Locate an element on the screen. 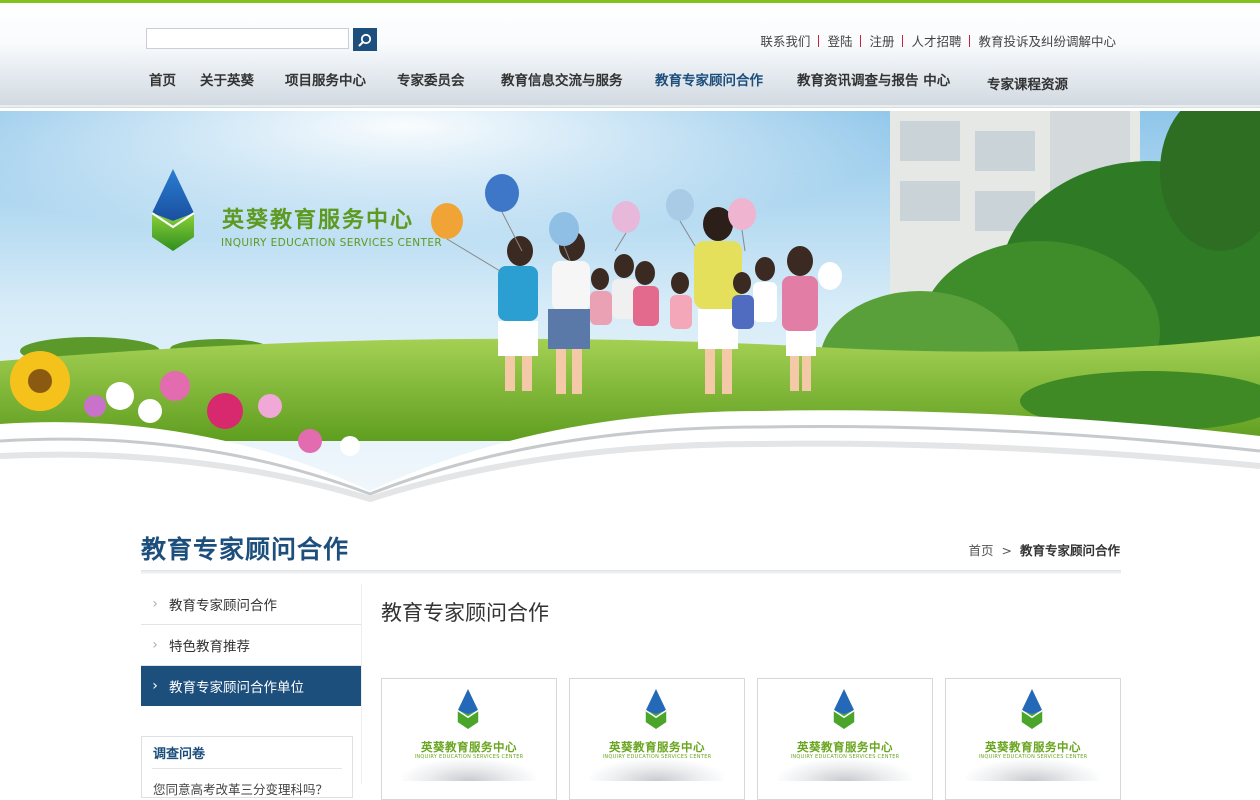 This screenshot has height=800, width=1260. sidebar-item-partner-units: › 教育专家顾问合作单位 is located at coordinates (251, 686).